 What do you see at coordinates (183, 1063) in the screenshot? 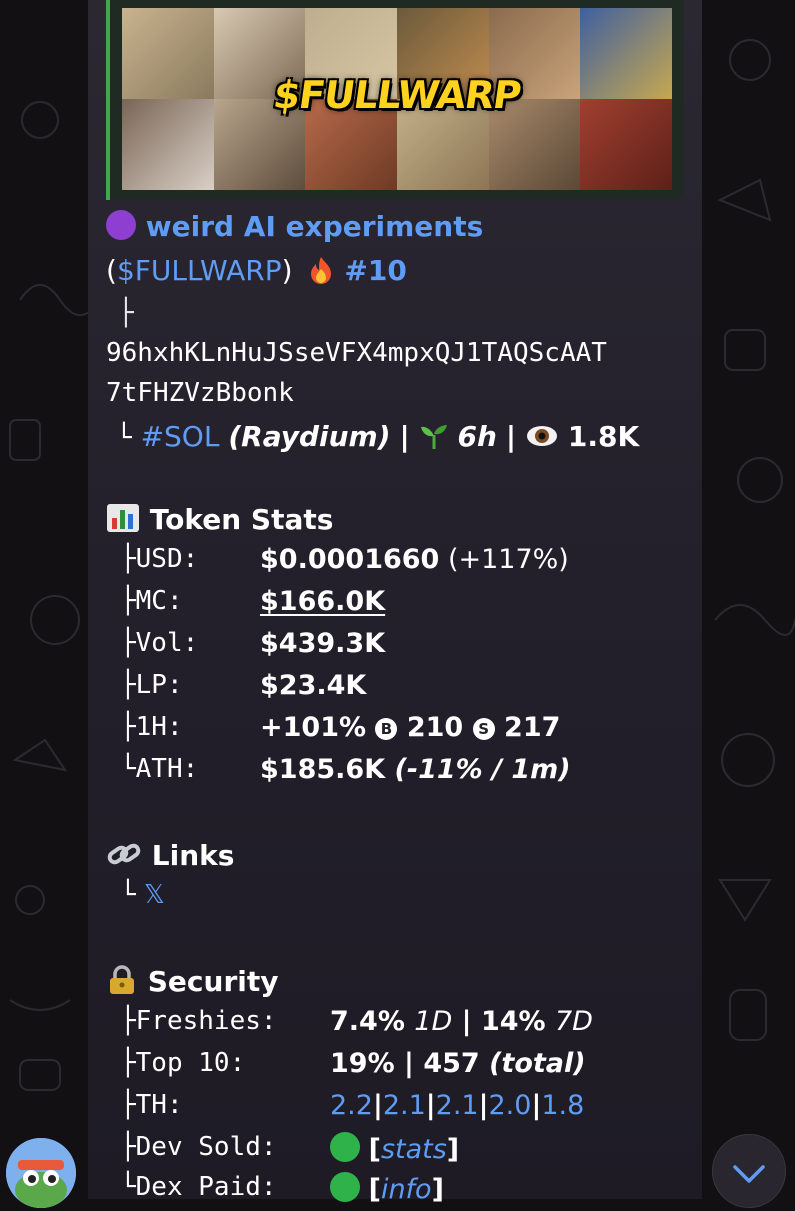
I see `stat-key: ├Top 10:` at bounding box center [183, 1063].